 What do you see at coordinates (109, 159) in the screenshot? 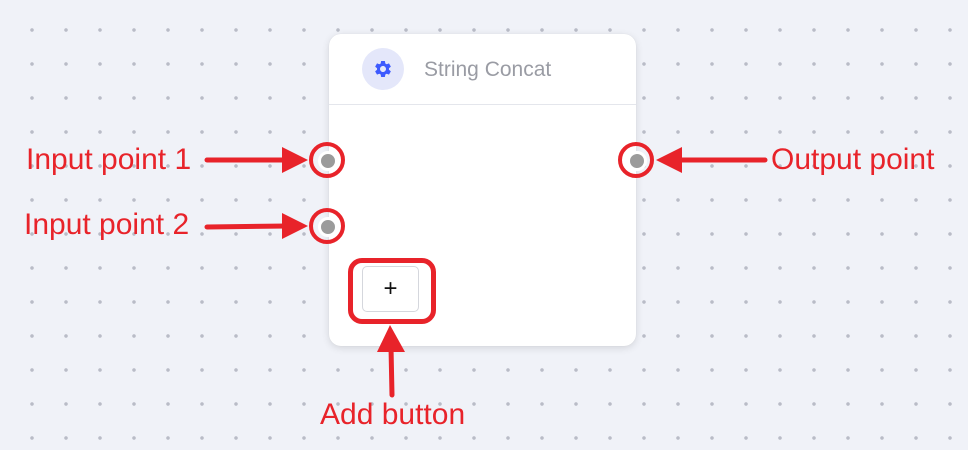
I see `label-input-point-1: Input point 1` at bounding box center [109, 159].